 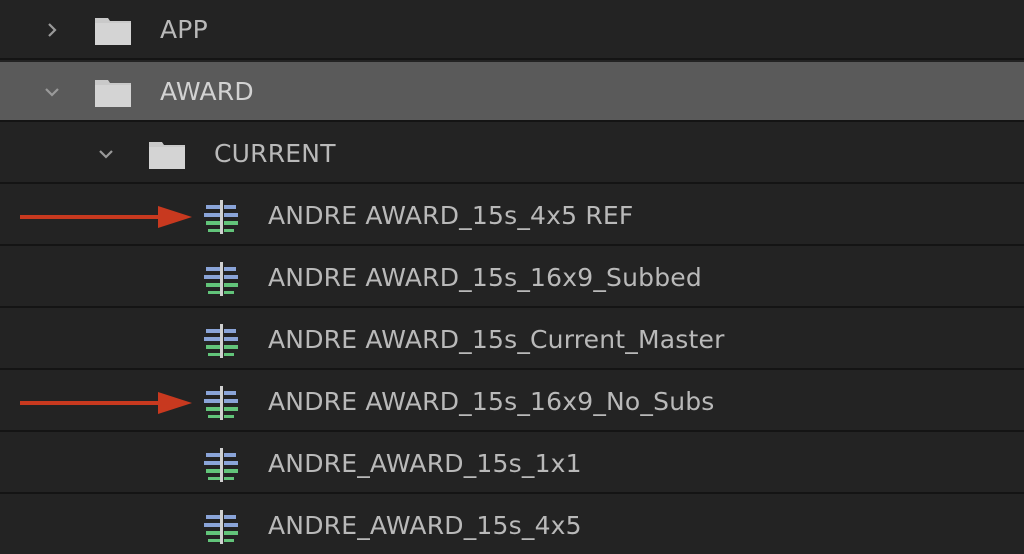 What do you see at coordinates (512, 92) in the screenshot?
I see `bin-row-award: AWARD` at bounding box center [512, 92].